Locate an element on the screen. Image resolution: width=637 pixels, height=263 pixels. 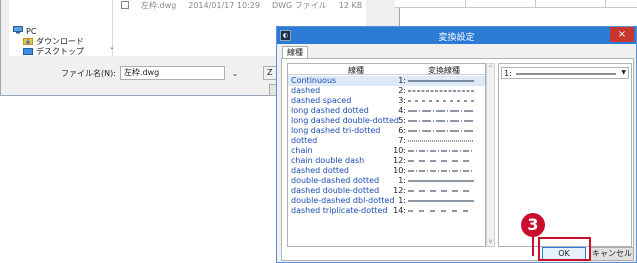
tree-item-label: デスクトップ is located at coordinates (60, 51).